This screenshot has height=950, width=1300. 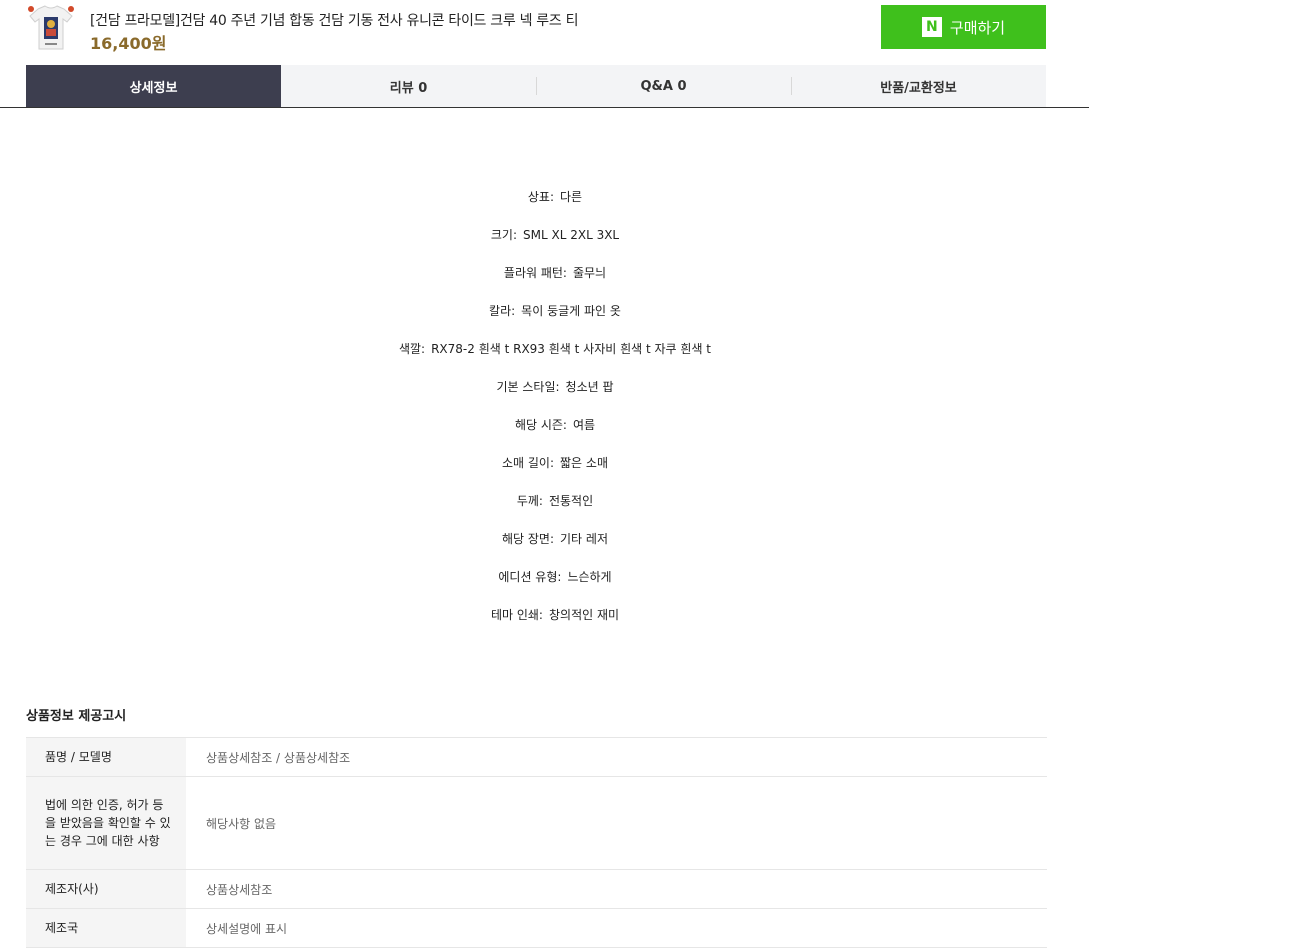 I want to click on spec-value: 기타 레저, so click(x=584, y=539).